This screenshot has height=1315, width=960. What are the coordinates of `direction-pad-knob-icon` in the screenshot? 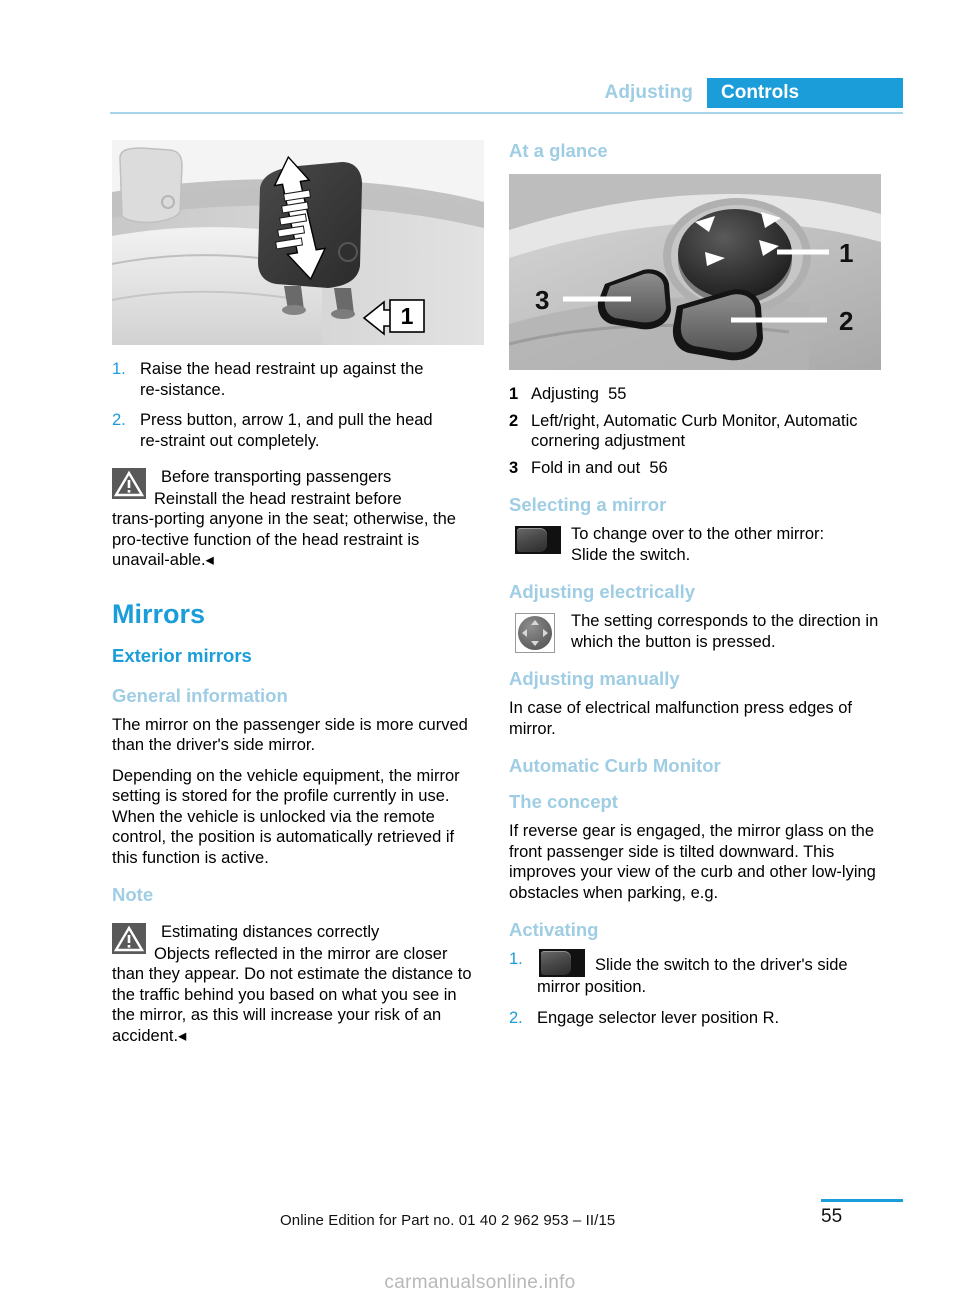 It's located at (535, 633).